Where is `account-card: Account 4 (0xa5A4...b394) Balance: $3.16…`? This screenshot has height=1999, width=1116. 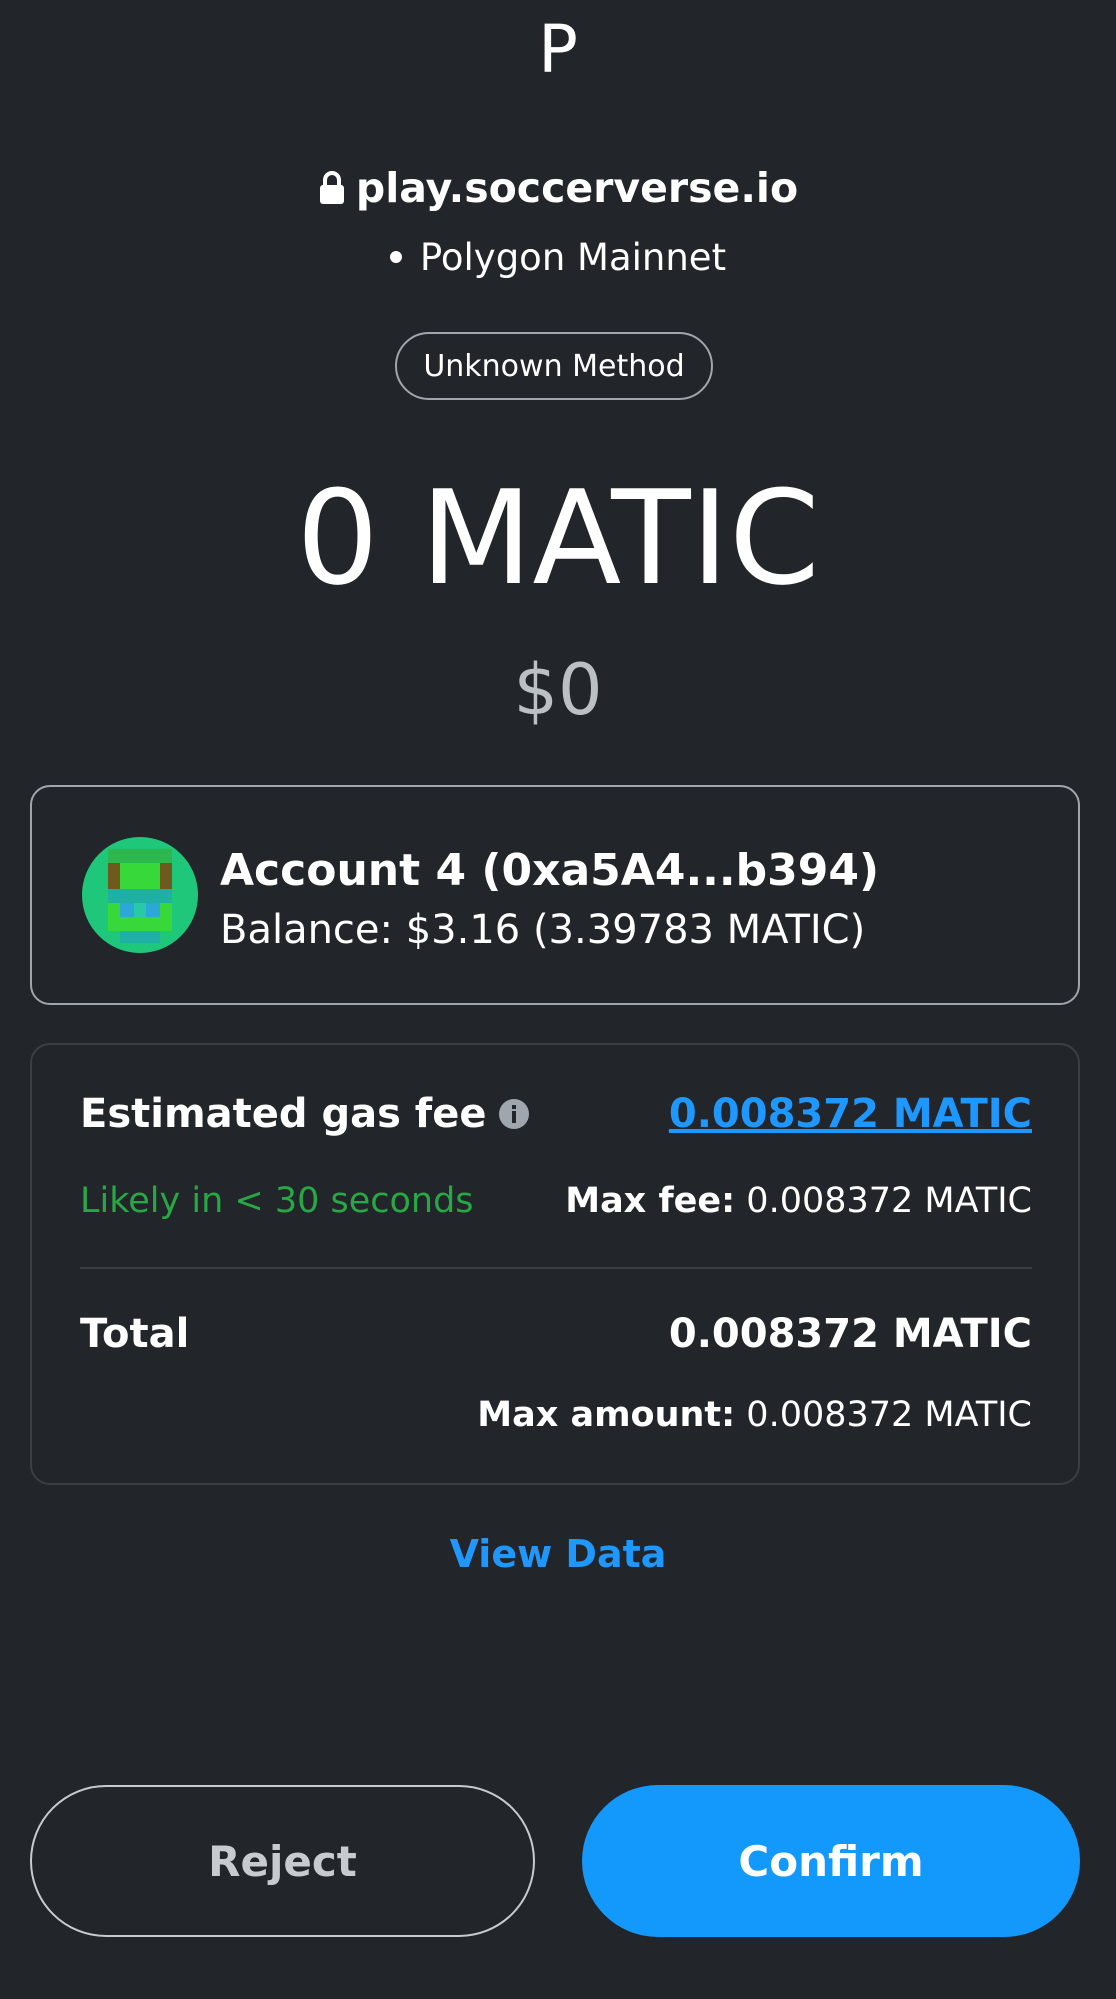
account-card: Account 4 (0xa5A4...b394) Balance: $3.16… is located at coordinates (555, 895).